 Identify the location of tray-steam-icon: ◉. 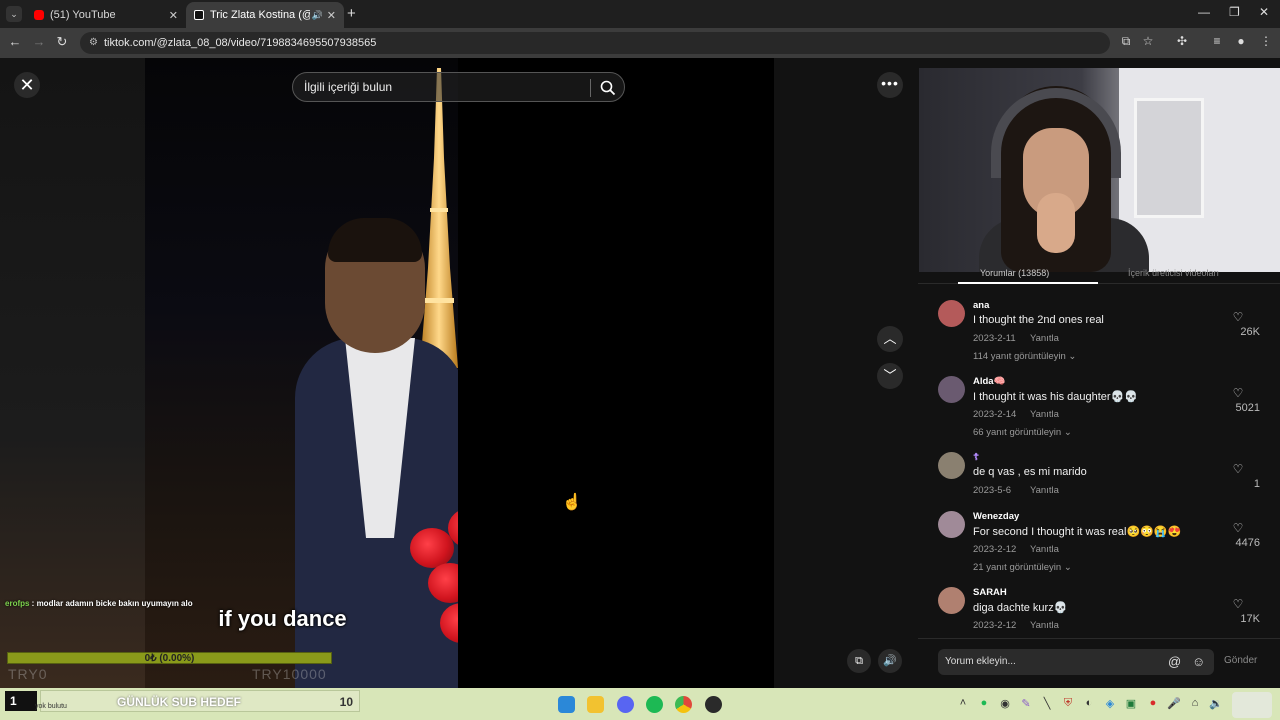
(1005, 703).